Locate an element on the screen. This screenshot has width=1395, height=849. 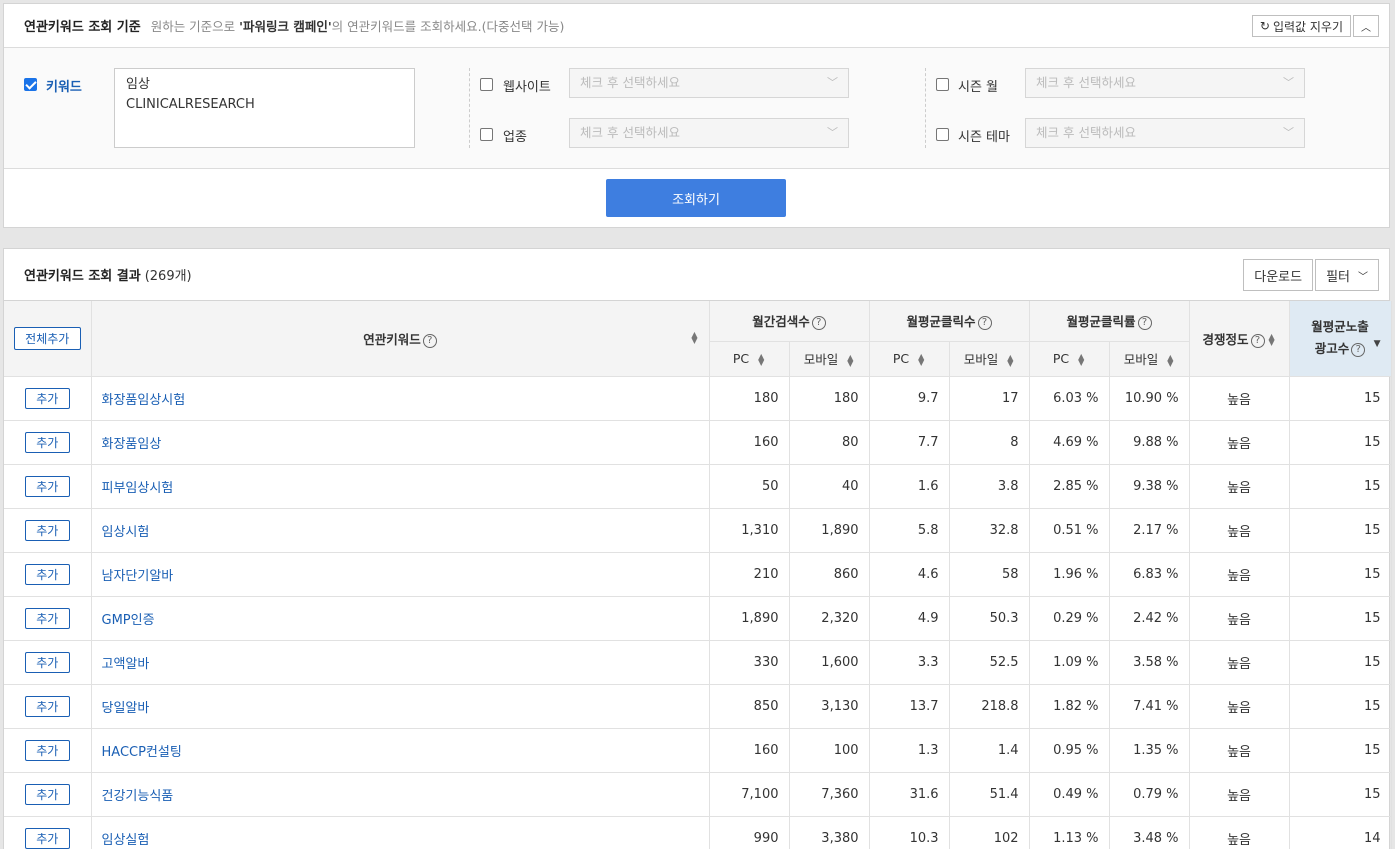
header-keyword: 연관키워드? ▲ ▼ is located at coordinates (400, 339).